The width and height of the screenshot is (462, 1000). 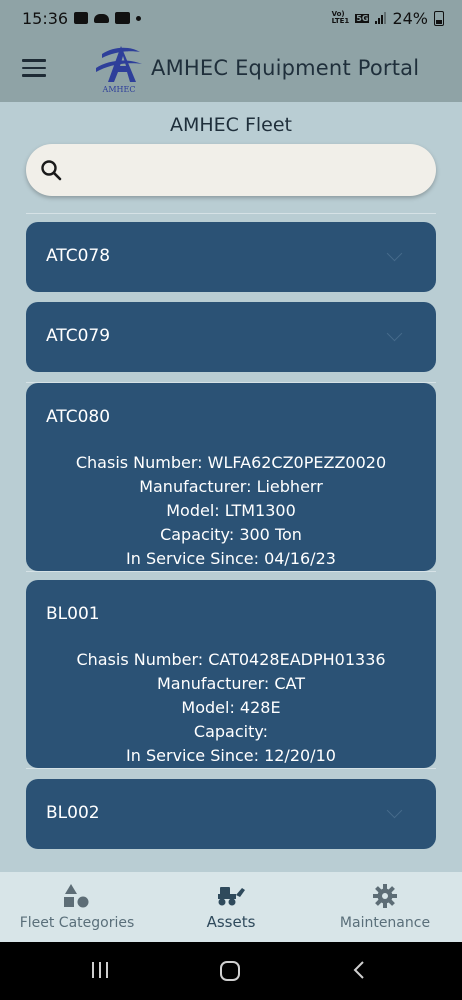 I want to click on gallery-icon, so click(x=81, y=18).